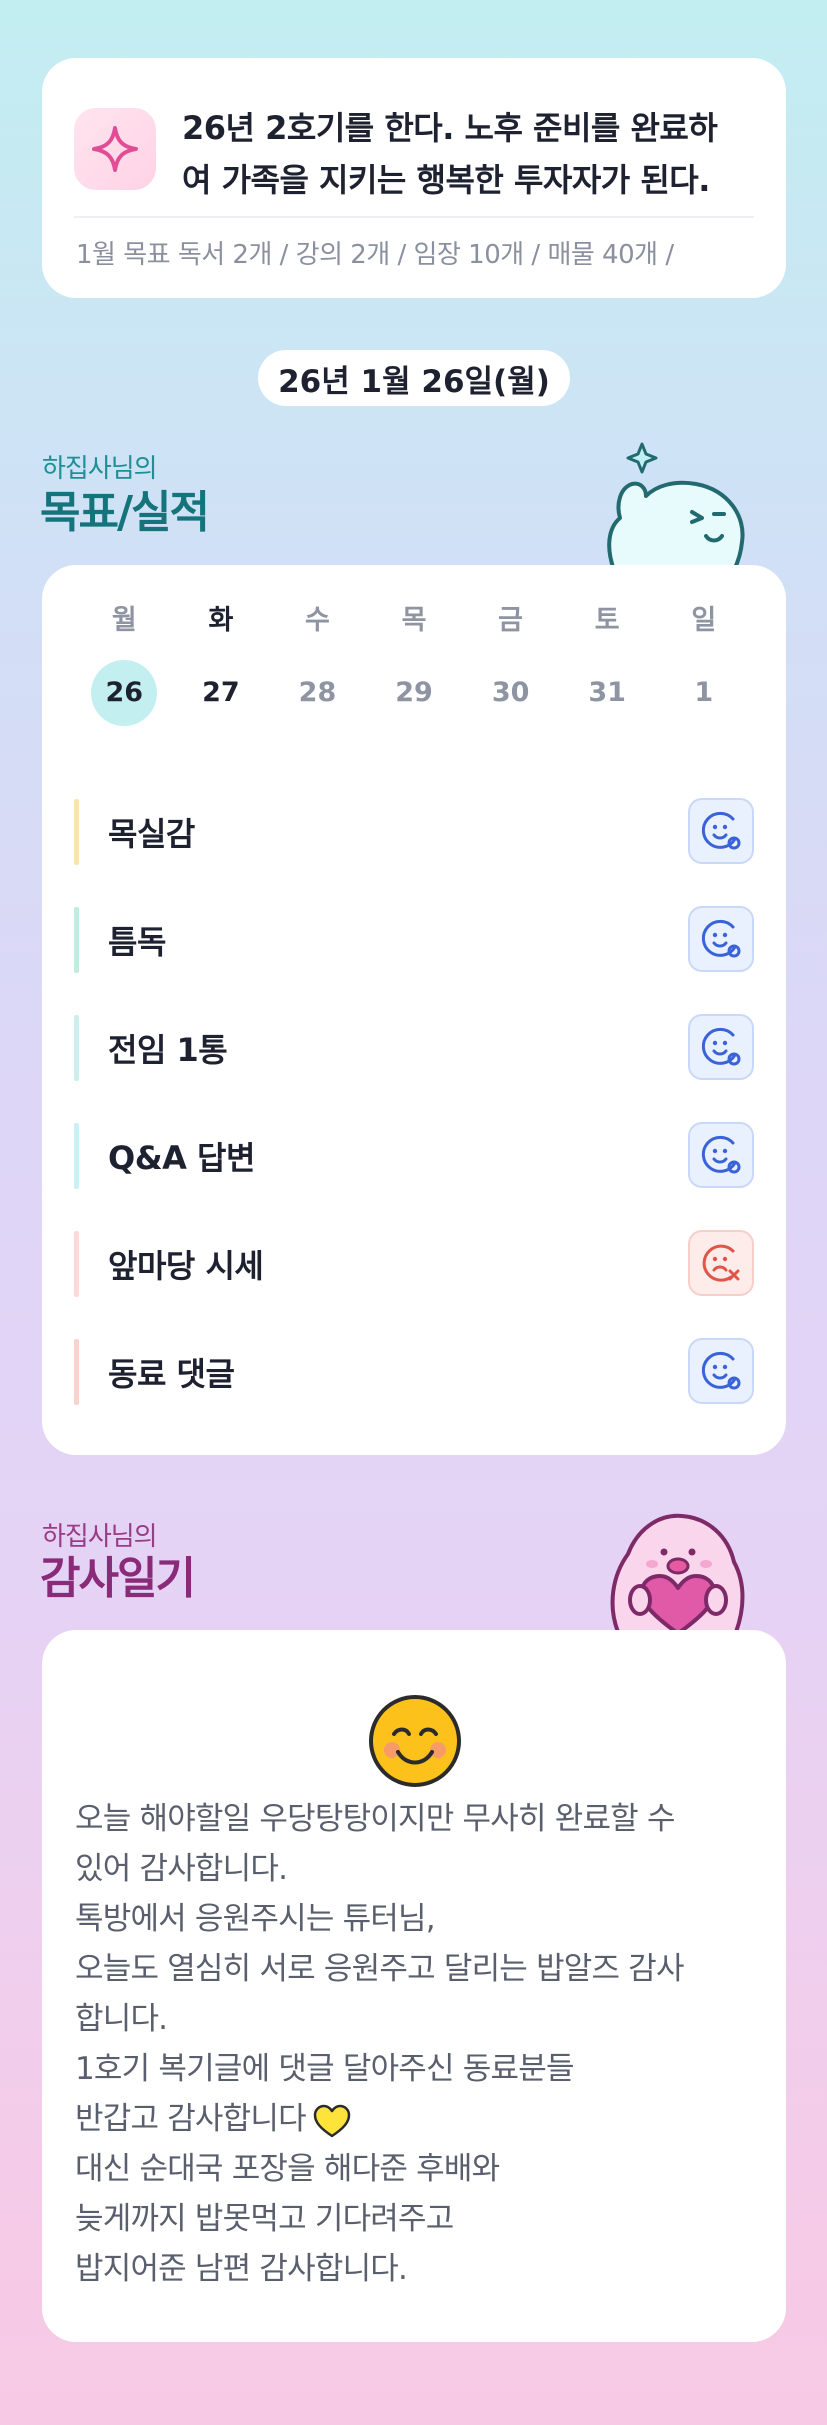 This screenshot has width=827, height=2425. Describe the element at coordinates (181, 1869) in the screenshot. I see `diary-line: 있어 감사합니다.` at that location.